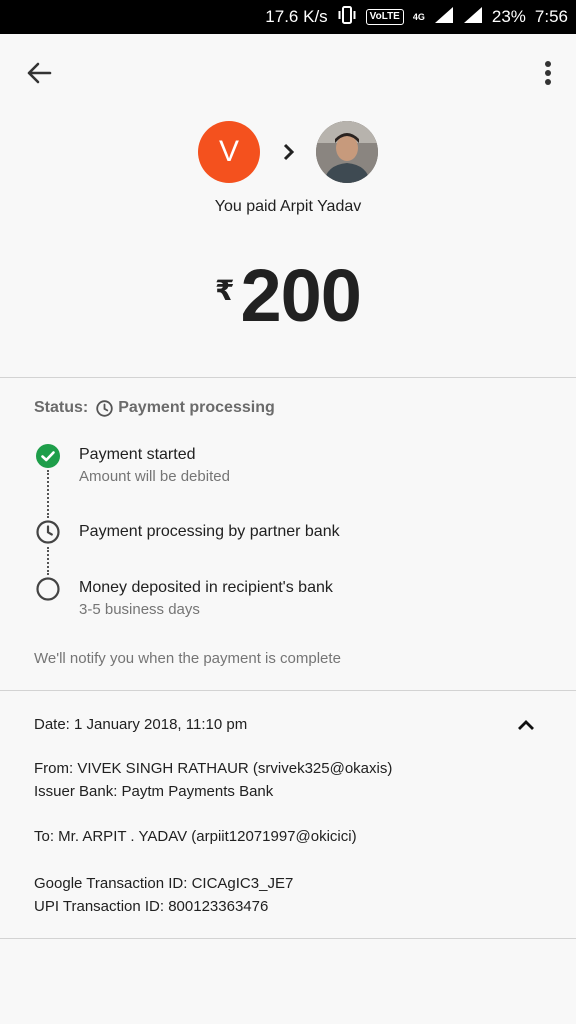  Describe the element at coordinates (347, 17) in the screenshot. I see `vibrate-icon` at that location.